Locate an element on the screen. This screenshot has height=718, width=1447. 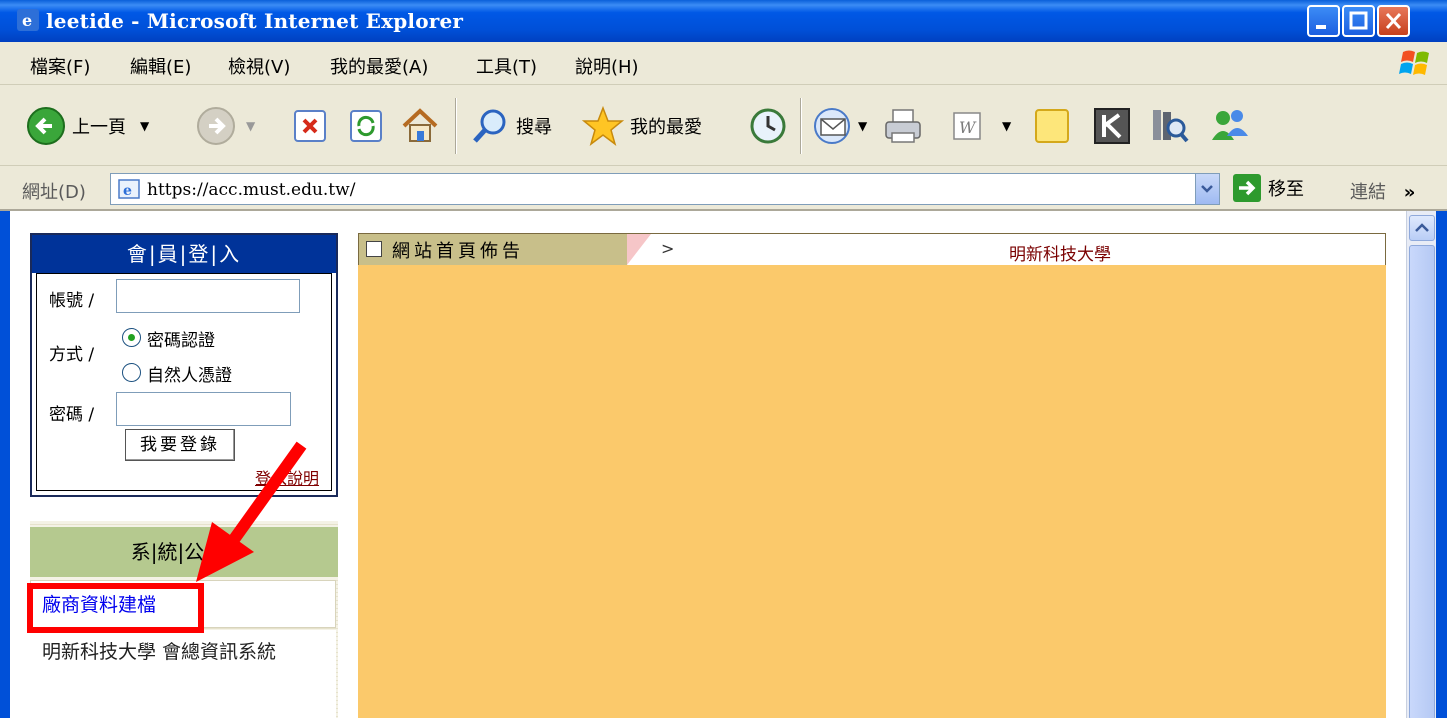
scroll-up-button is located at coordinates (1422, 228).